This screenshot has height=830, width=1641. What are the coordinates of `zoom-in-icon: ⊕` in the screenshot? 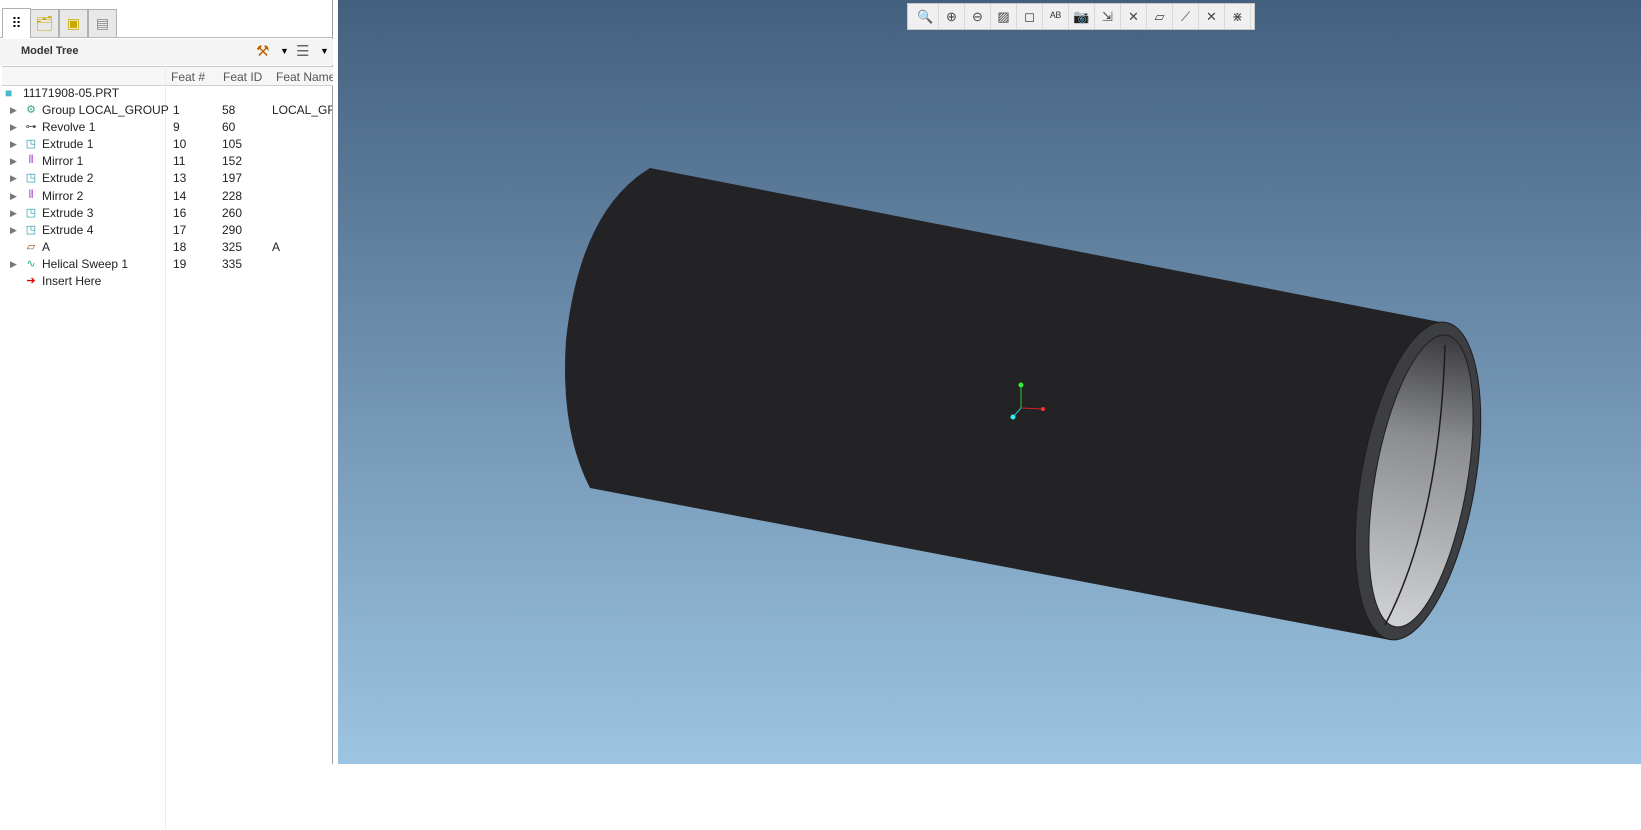 It's located at (951, 16).